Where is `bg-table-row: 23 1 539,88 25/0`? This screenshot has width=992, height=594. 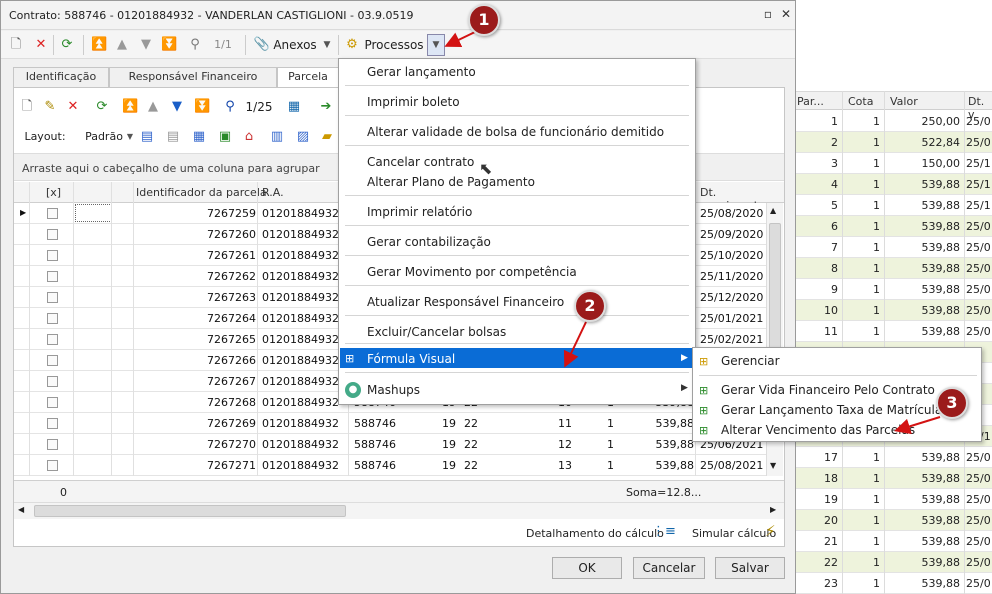 bg-table-row: 23 1 539,88 25/0 is located at coordinates (892, 583).